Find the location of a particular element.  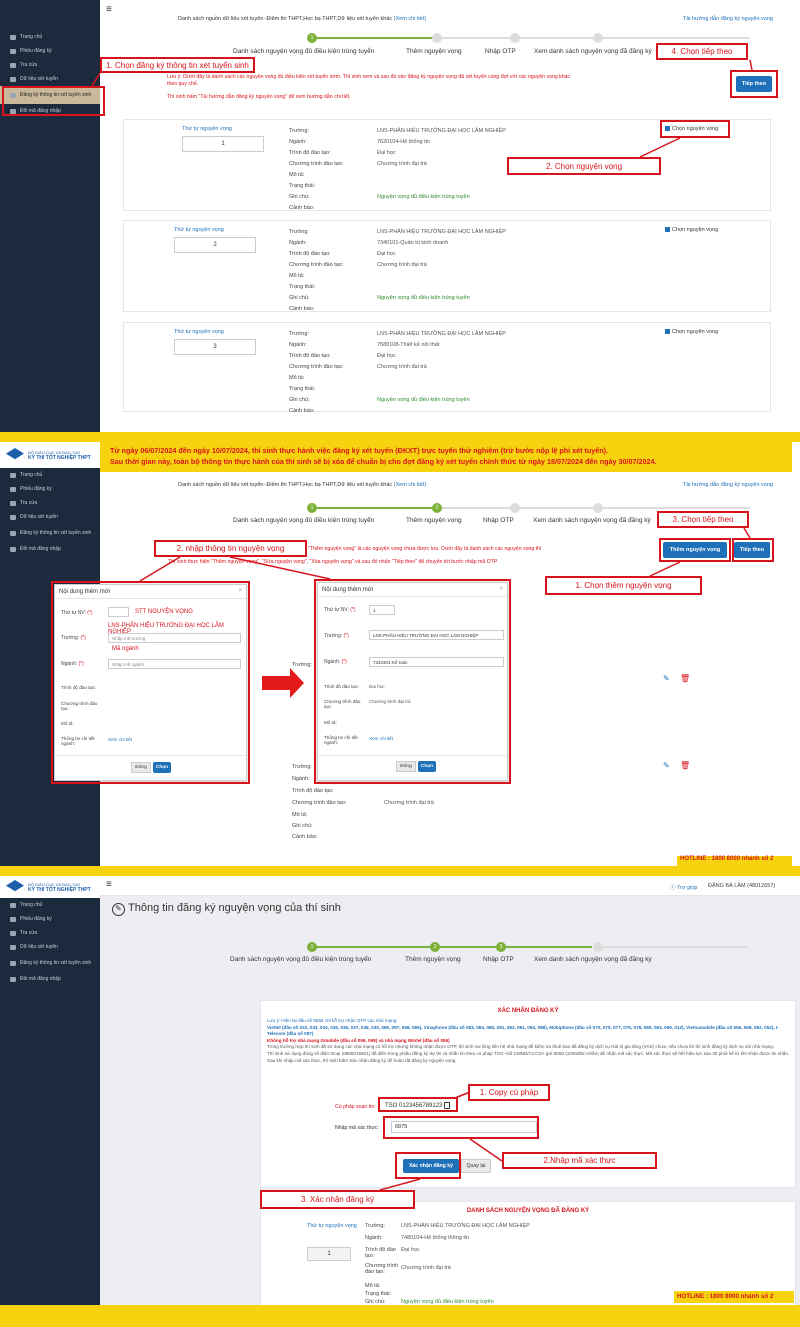

help-link: ⓘ Trợ giúp is located at coordinates (683, 887).